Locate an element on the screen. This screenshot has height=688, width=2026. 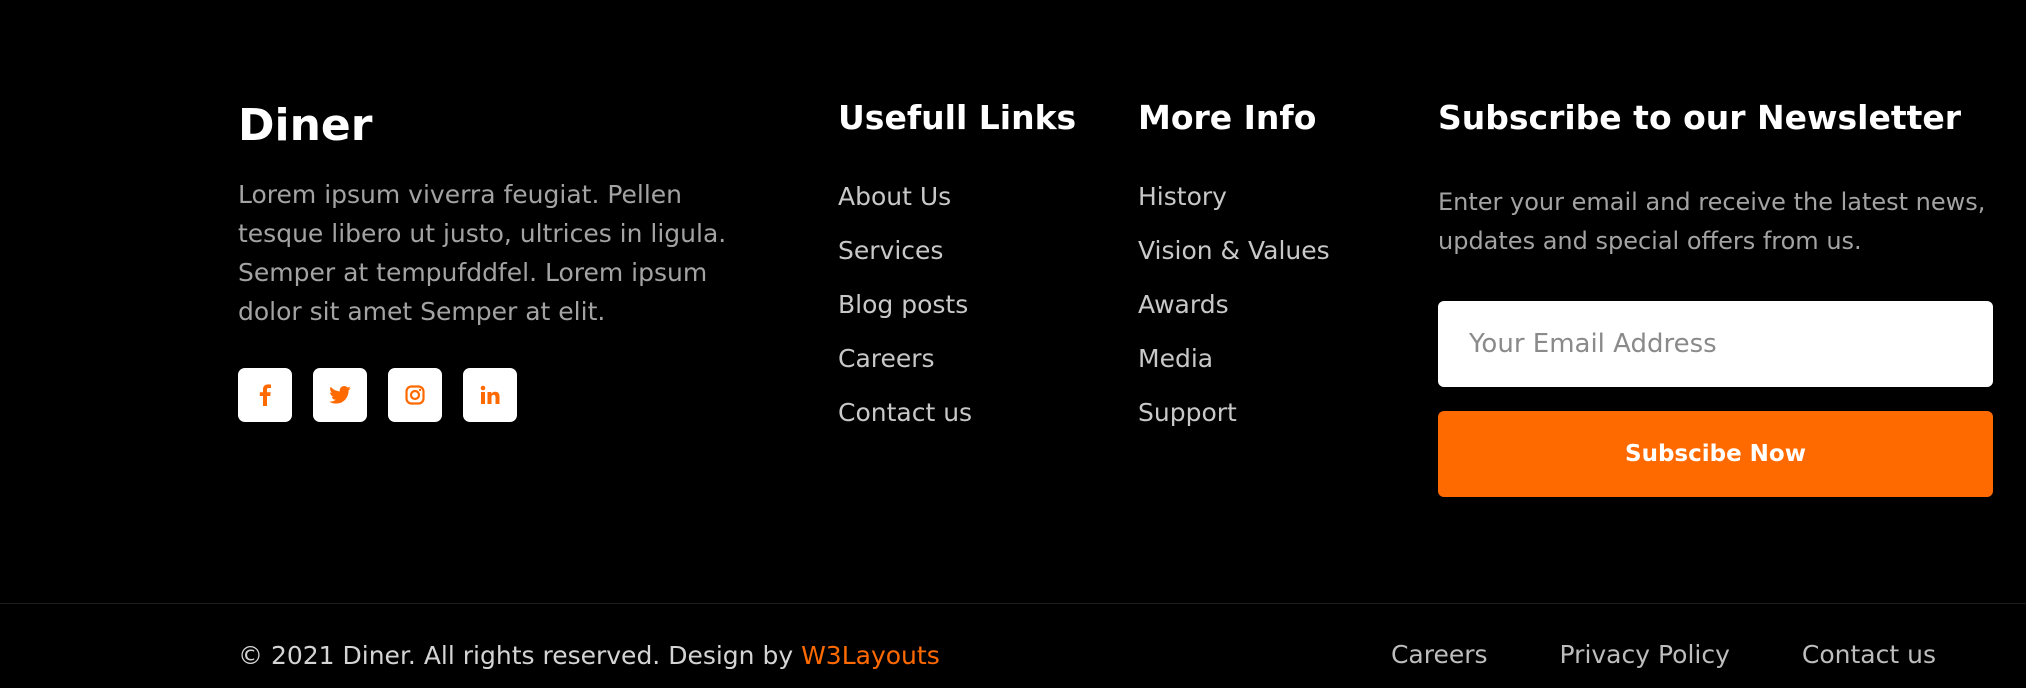
instagram-icon is located at coordinates (415, 395).